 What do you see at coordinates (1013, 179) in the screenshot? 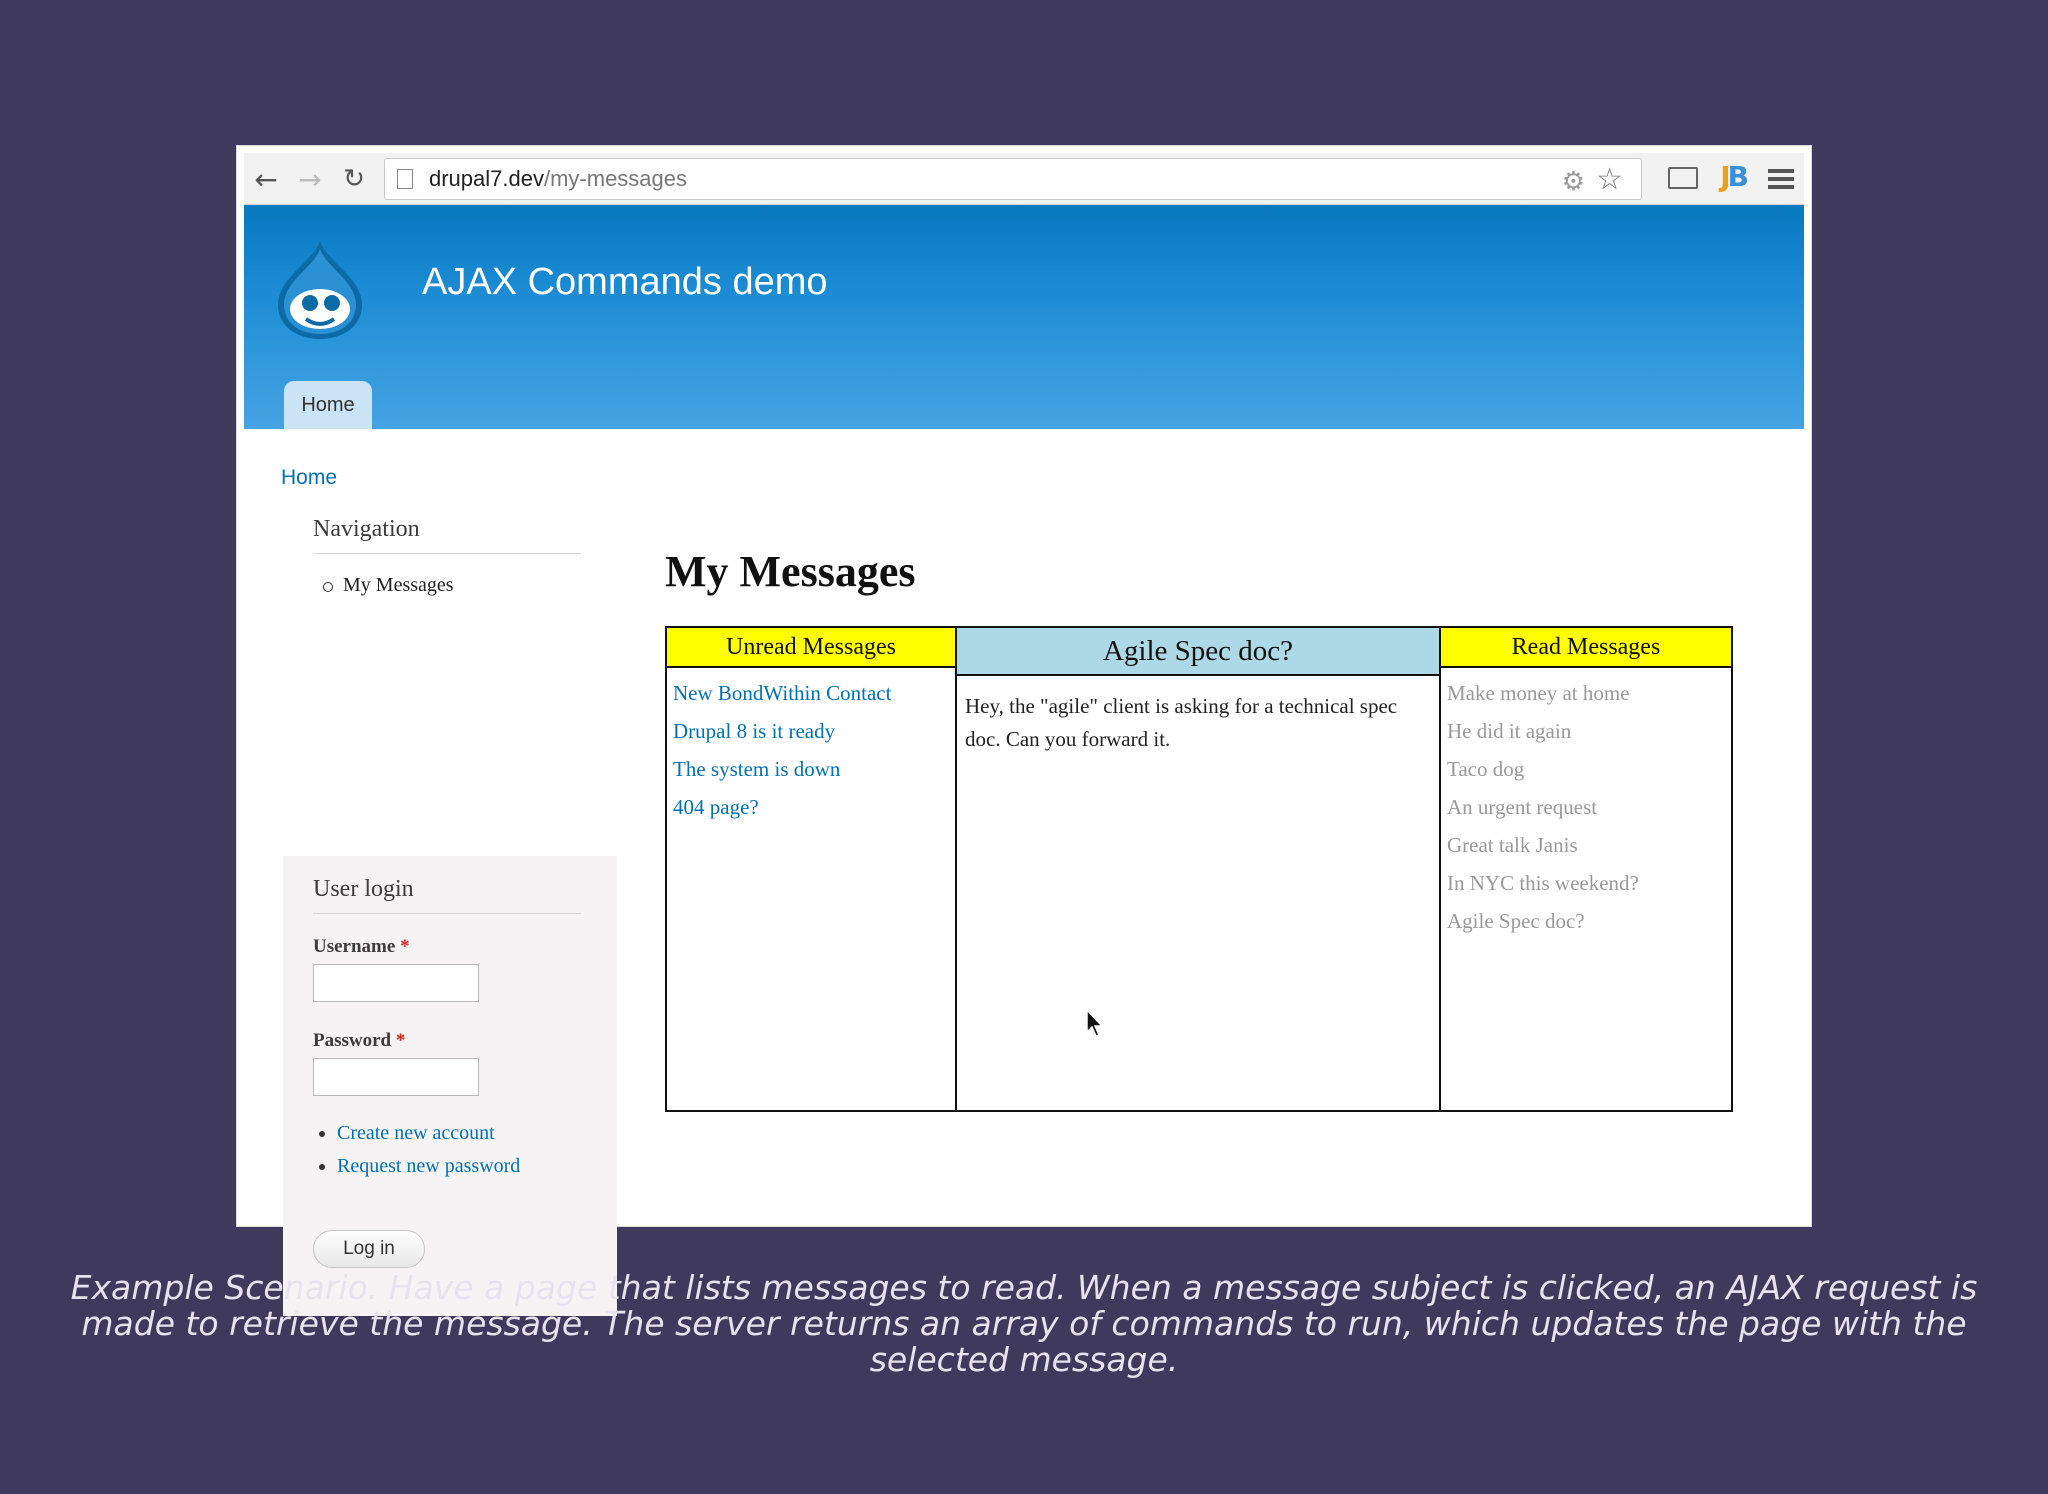
I see `address-bar: drupal7.dev/my-messages ⚙ ☆` at bounding box center [1013, 179].